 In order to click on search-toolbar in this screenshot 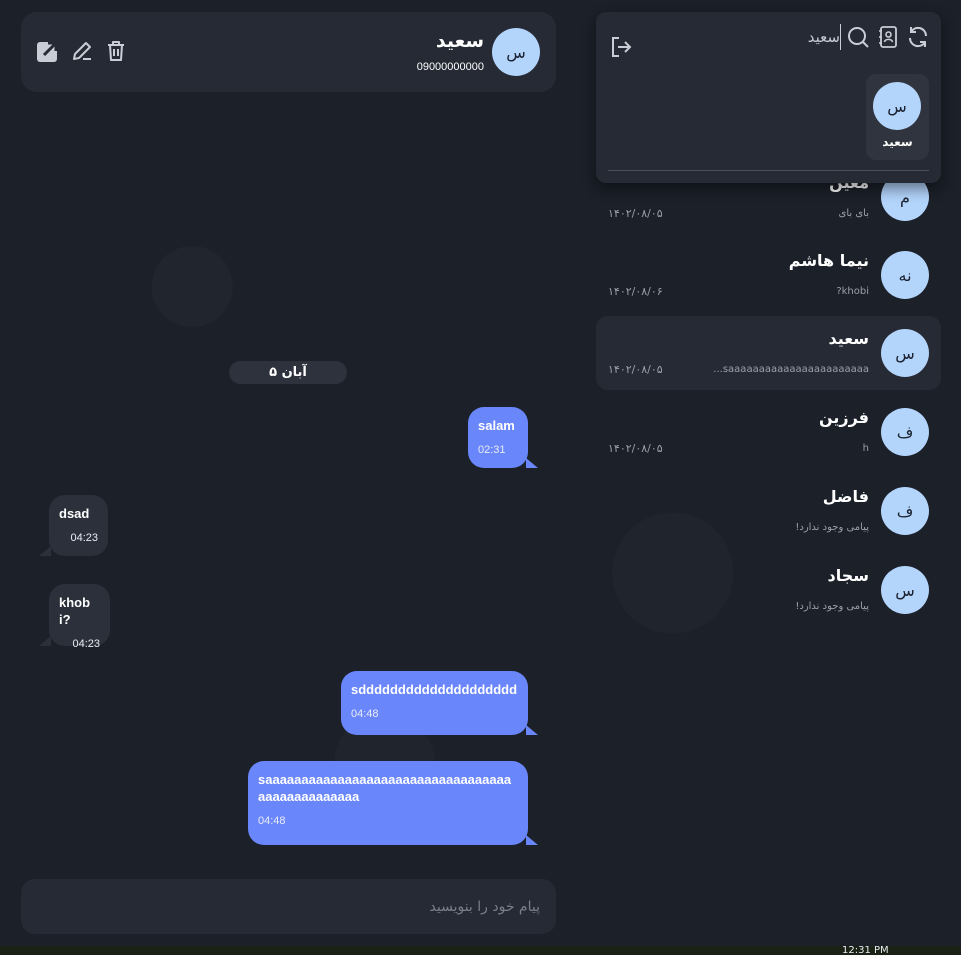, I will do `click(862, 37)`.